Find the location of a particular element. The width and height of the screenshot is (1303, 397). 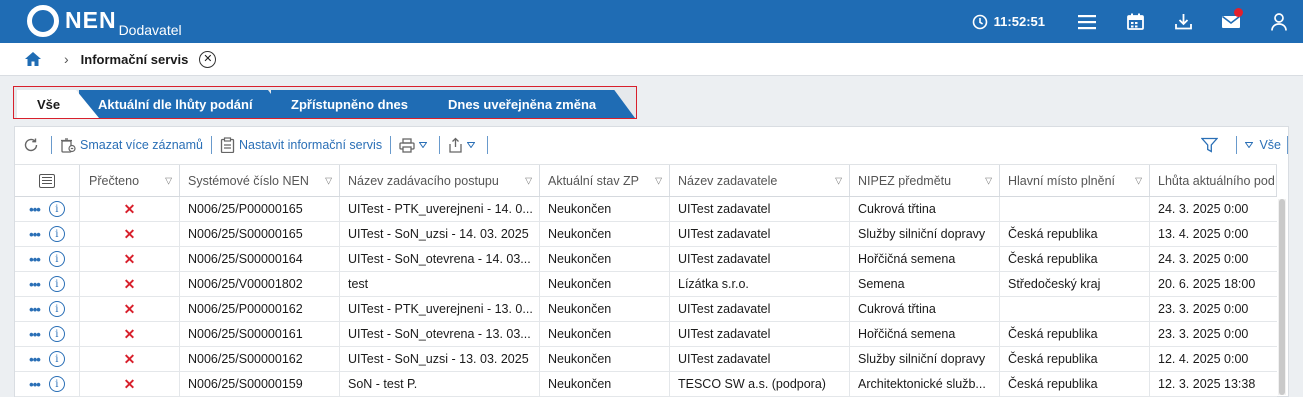

delete-records-button: Smazat více záznamů is located at coordinates (131, 145).